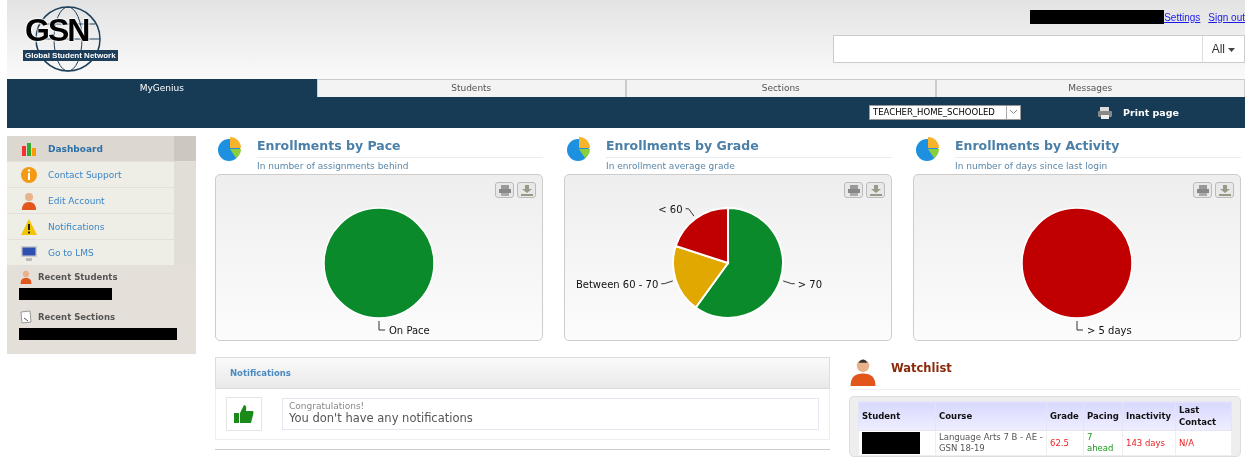 This screenshot has height=459, width=1252. I want to click on redaction-bar, so click(891, 443).